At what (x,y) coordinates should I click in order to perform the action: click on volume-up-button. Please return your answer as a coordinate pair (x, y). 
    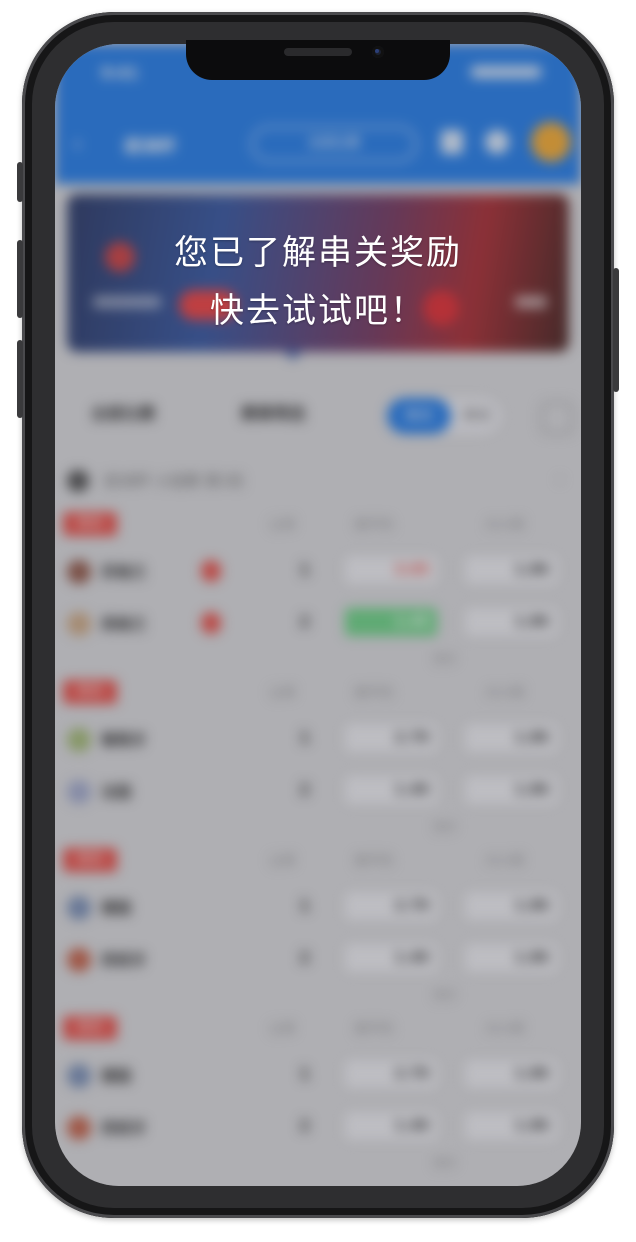
    Looking at the image, I should click on (20, 279).